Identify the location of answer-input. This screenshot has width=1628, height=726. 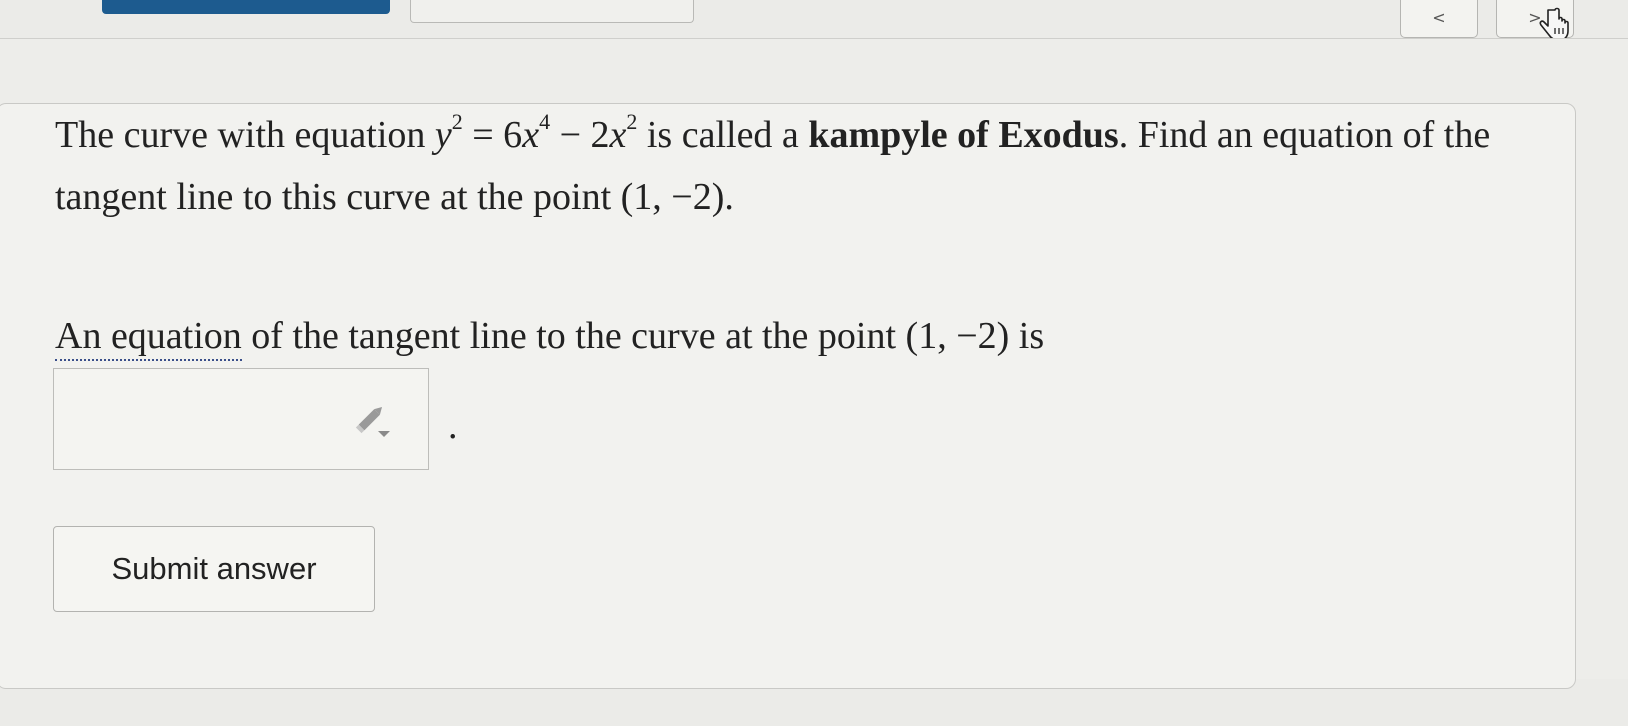
(241, 419).